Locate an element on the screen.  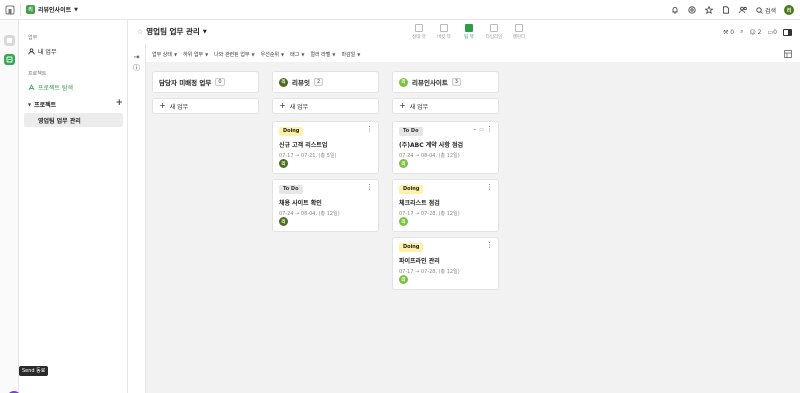
collapse-arrow-icon: ⇥ is located at coordinates (136, 57).